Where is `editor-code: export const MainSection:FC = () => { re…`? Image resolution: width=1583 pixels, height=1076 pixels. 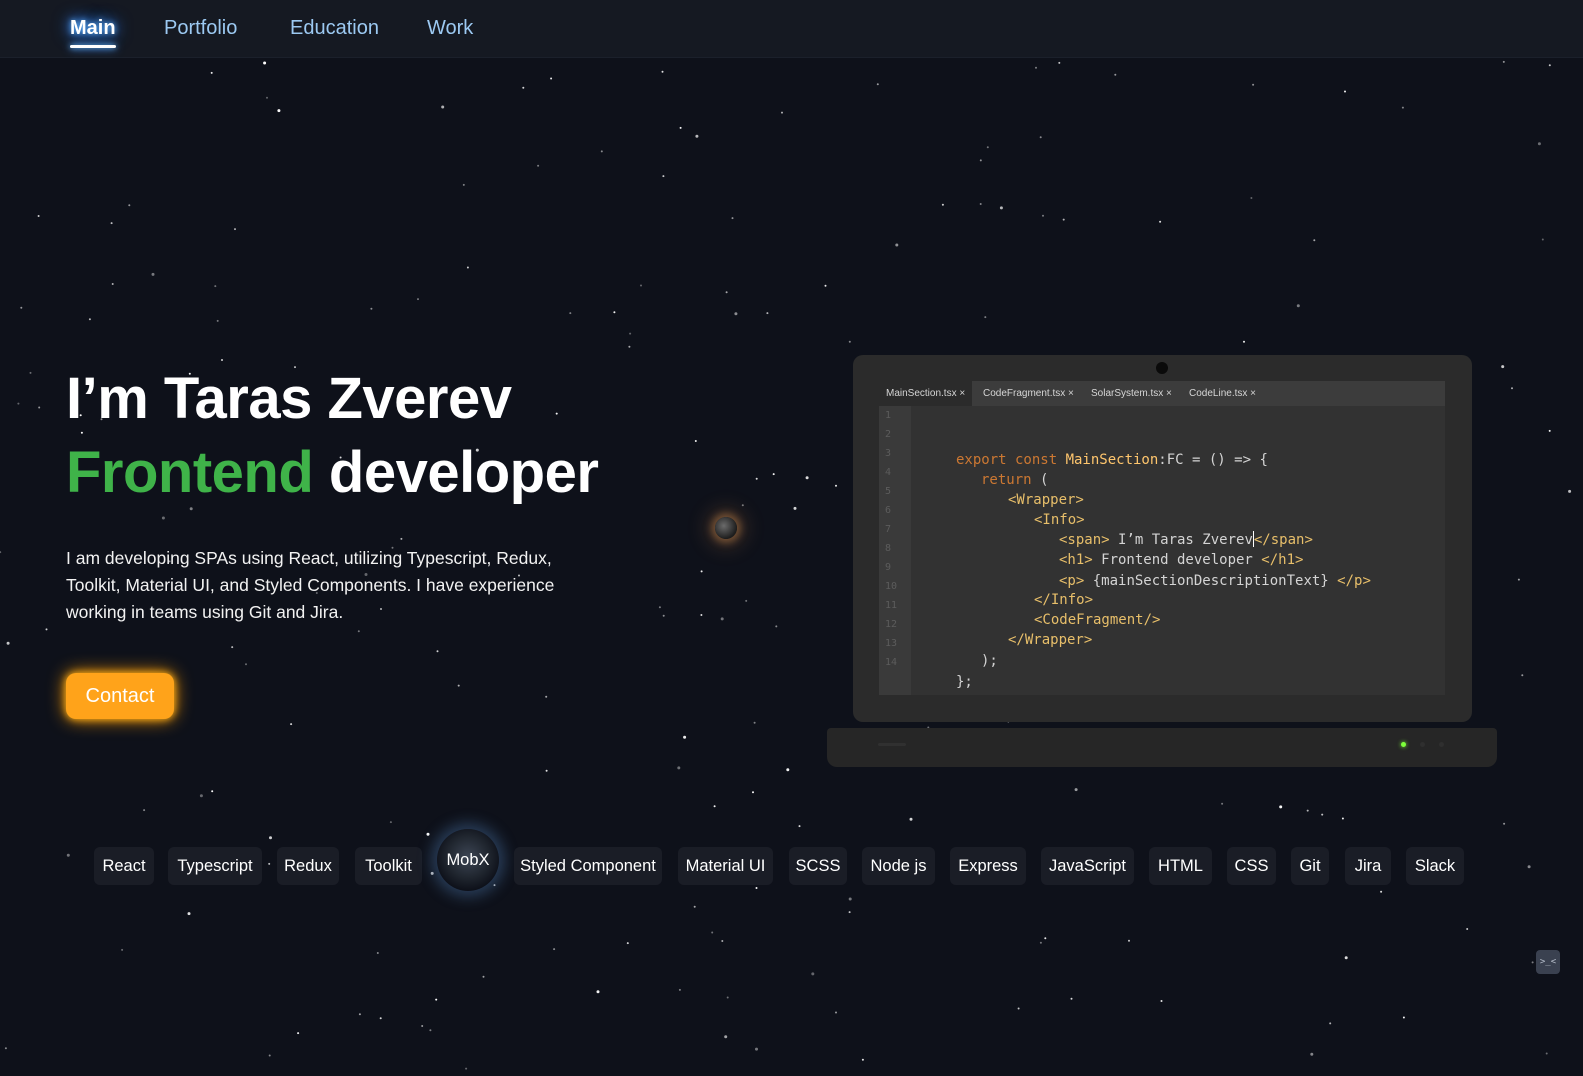 editor-code: export const MainSection:FC = () => { re… is located at coordinates (1178, 550).